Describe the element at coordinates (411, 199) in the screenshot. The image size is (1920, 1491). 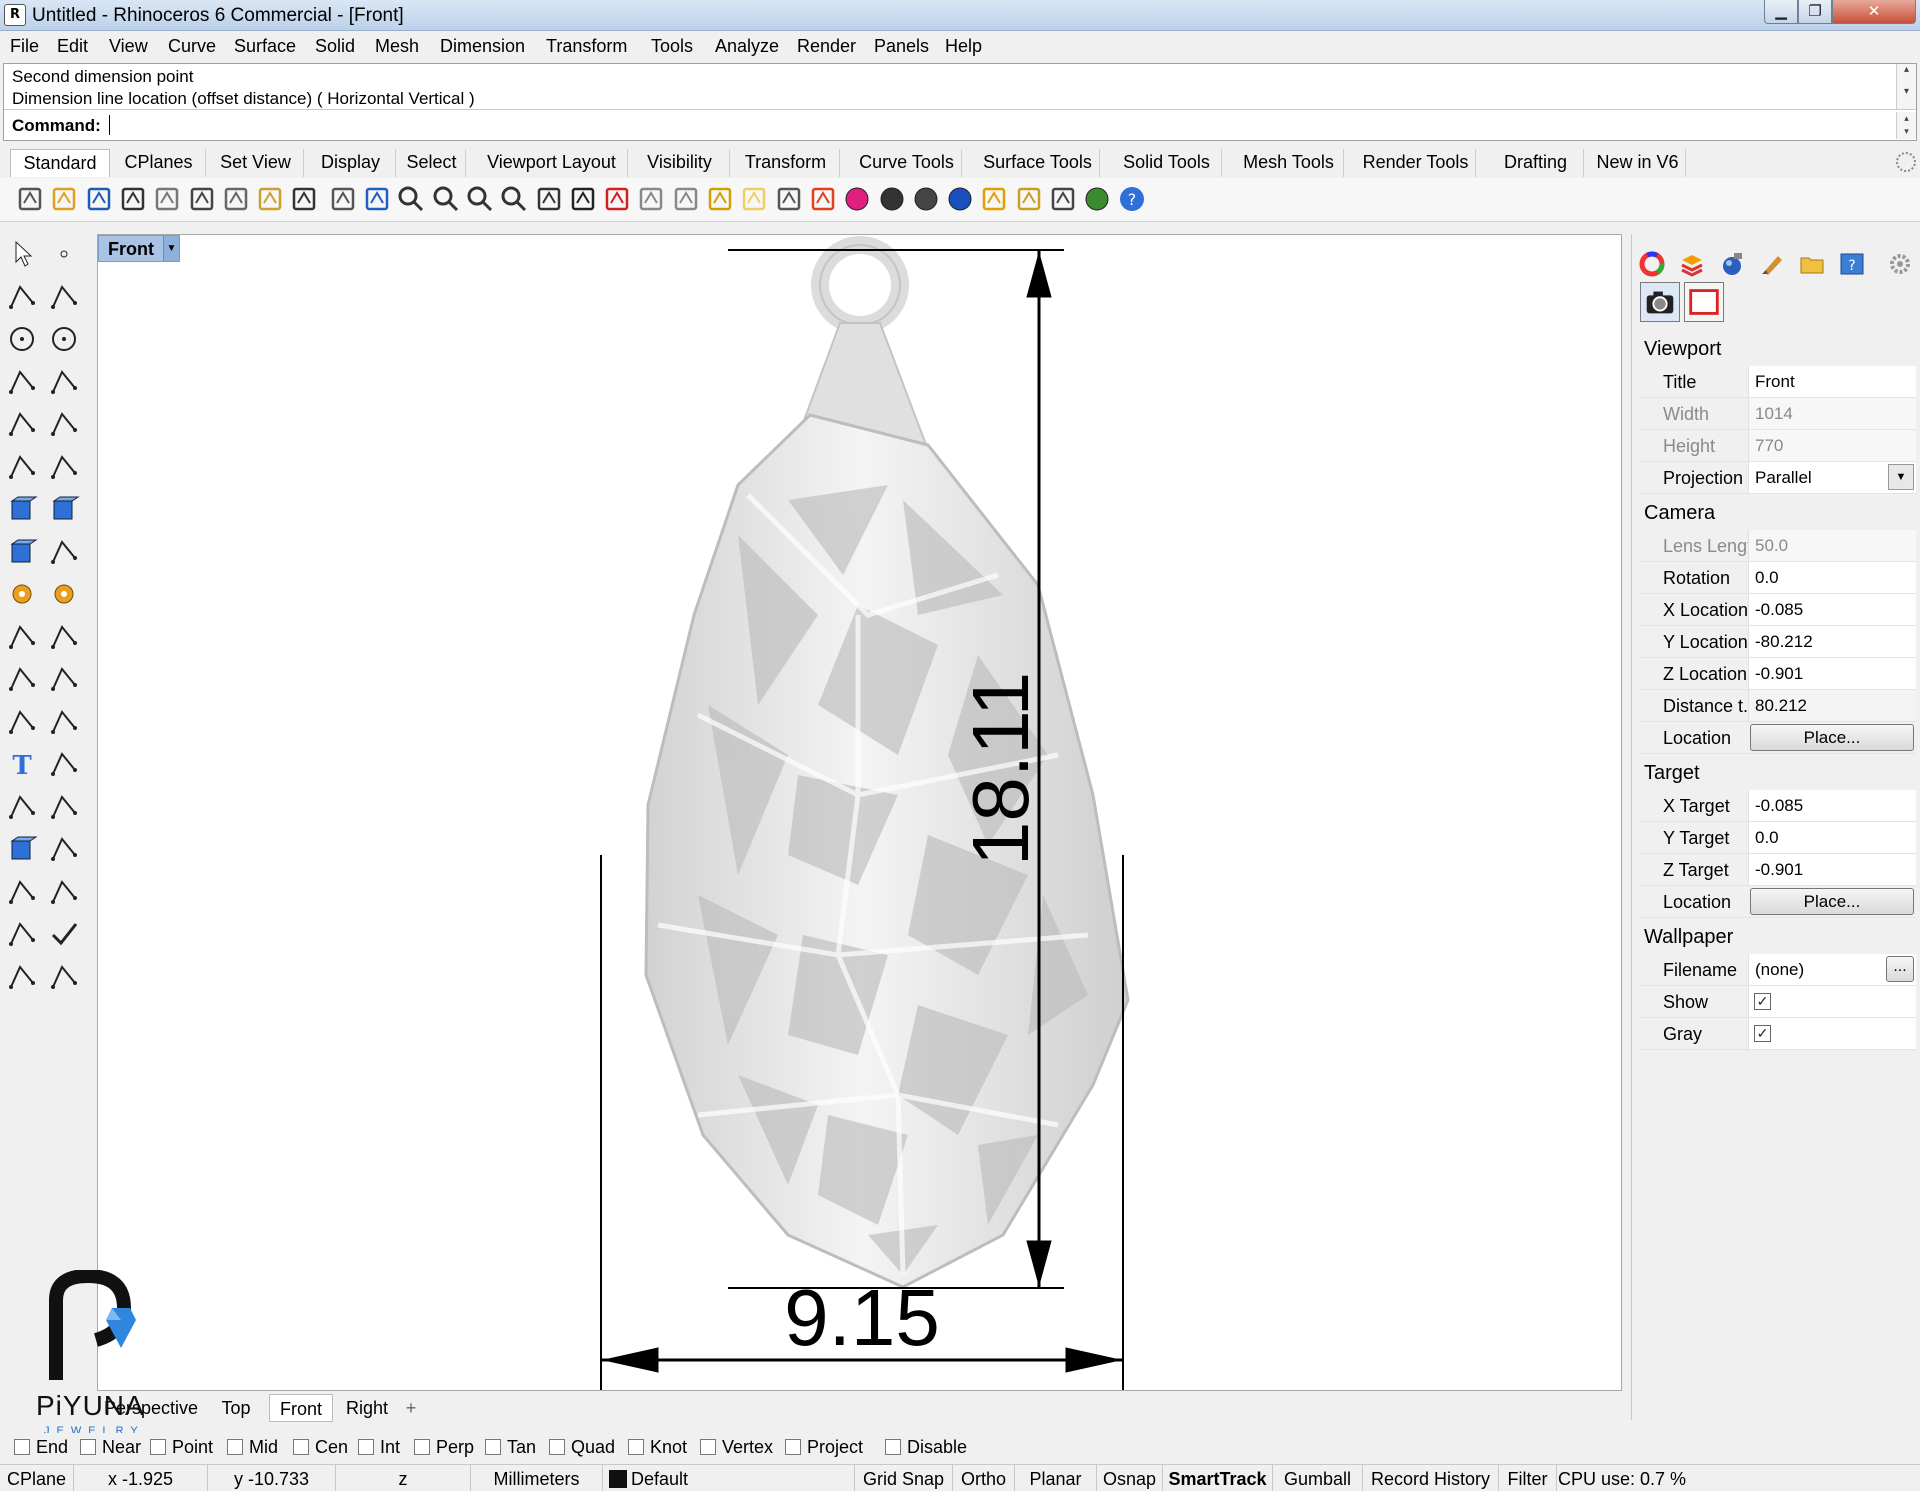
I see `zoom-icon` at that location.